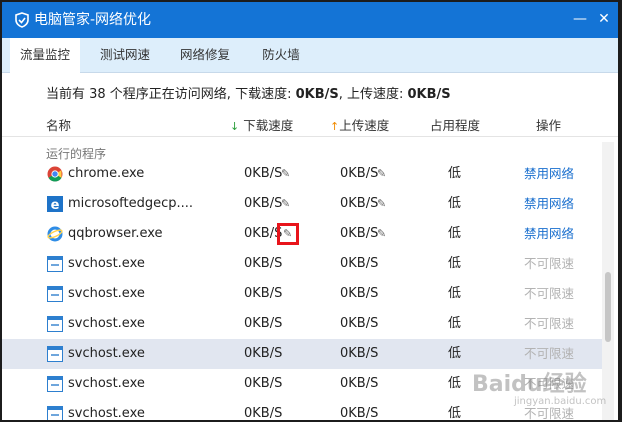  I want to click on tab-speed-test: 测试网速, so click(125, 55).